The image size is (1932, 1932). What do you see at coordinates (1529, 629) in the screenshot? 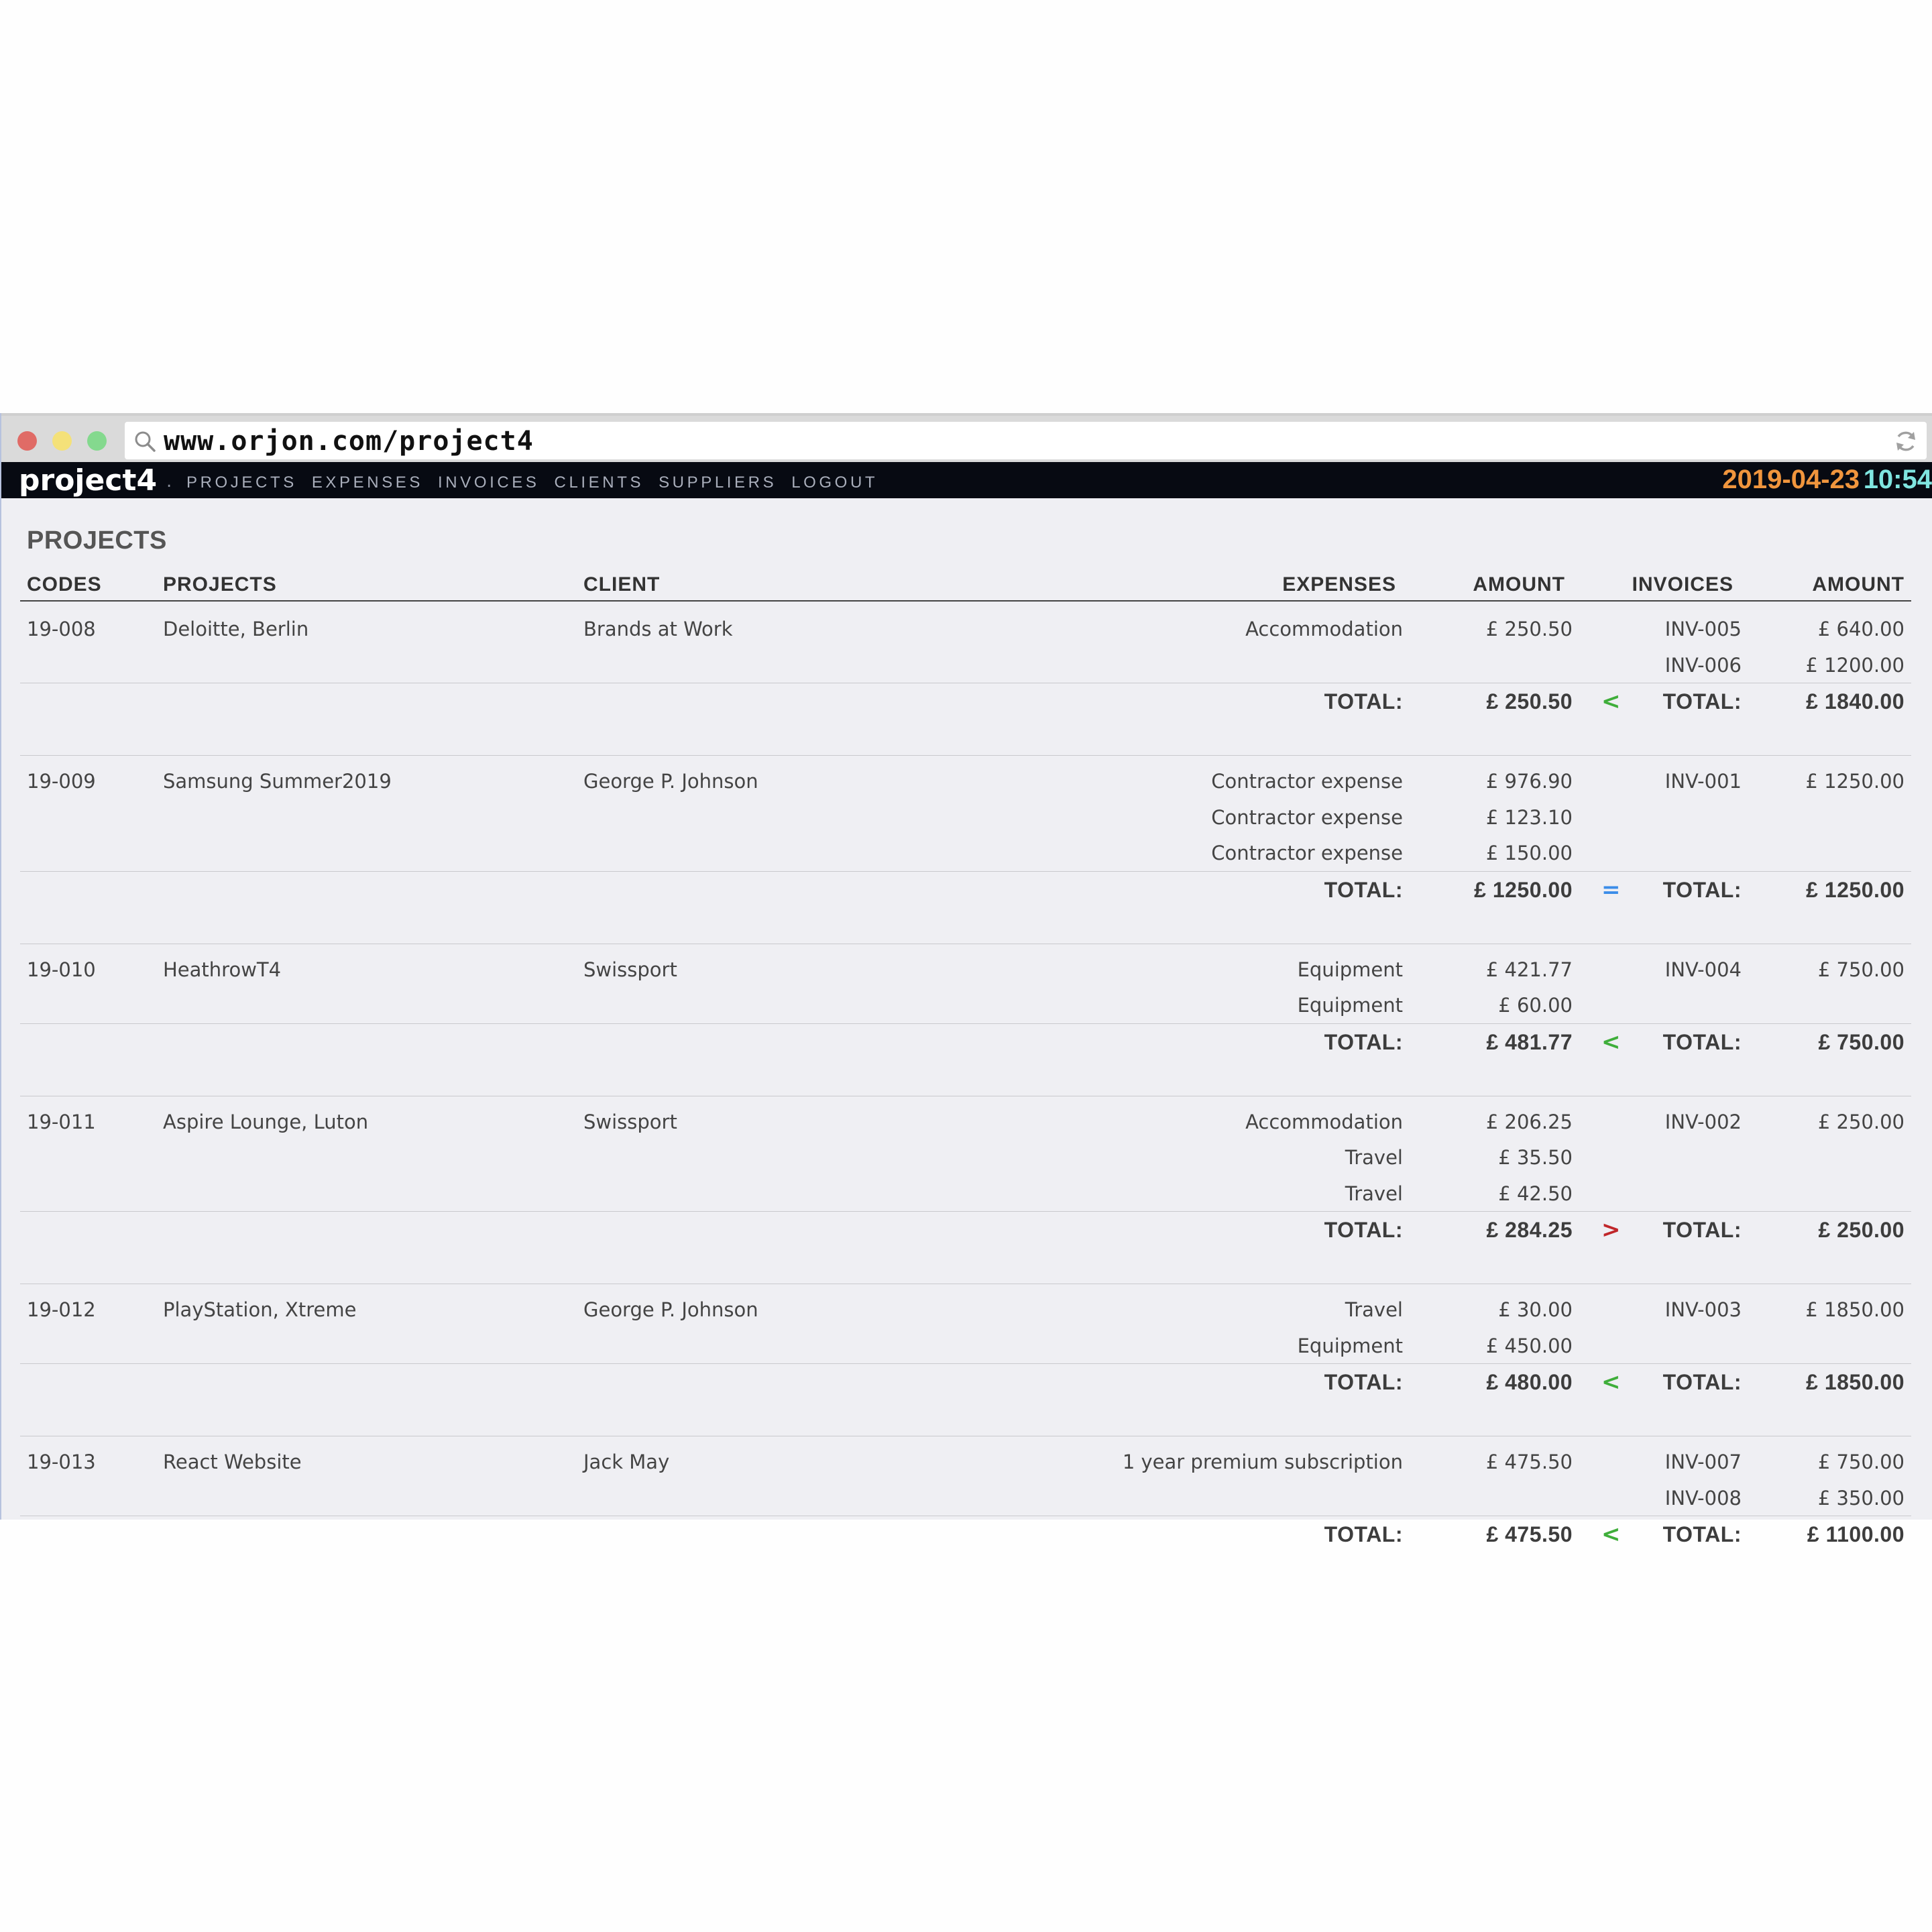
I see `expense-amount: £ 250.50` at bounding box center [1529, 629].